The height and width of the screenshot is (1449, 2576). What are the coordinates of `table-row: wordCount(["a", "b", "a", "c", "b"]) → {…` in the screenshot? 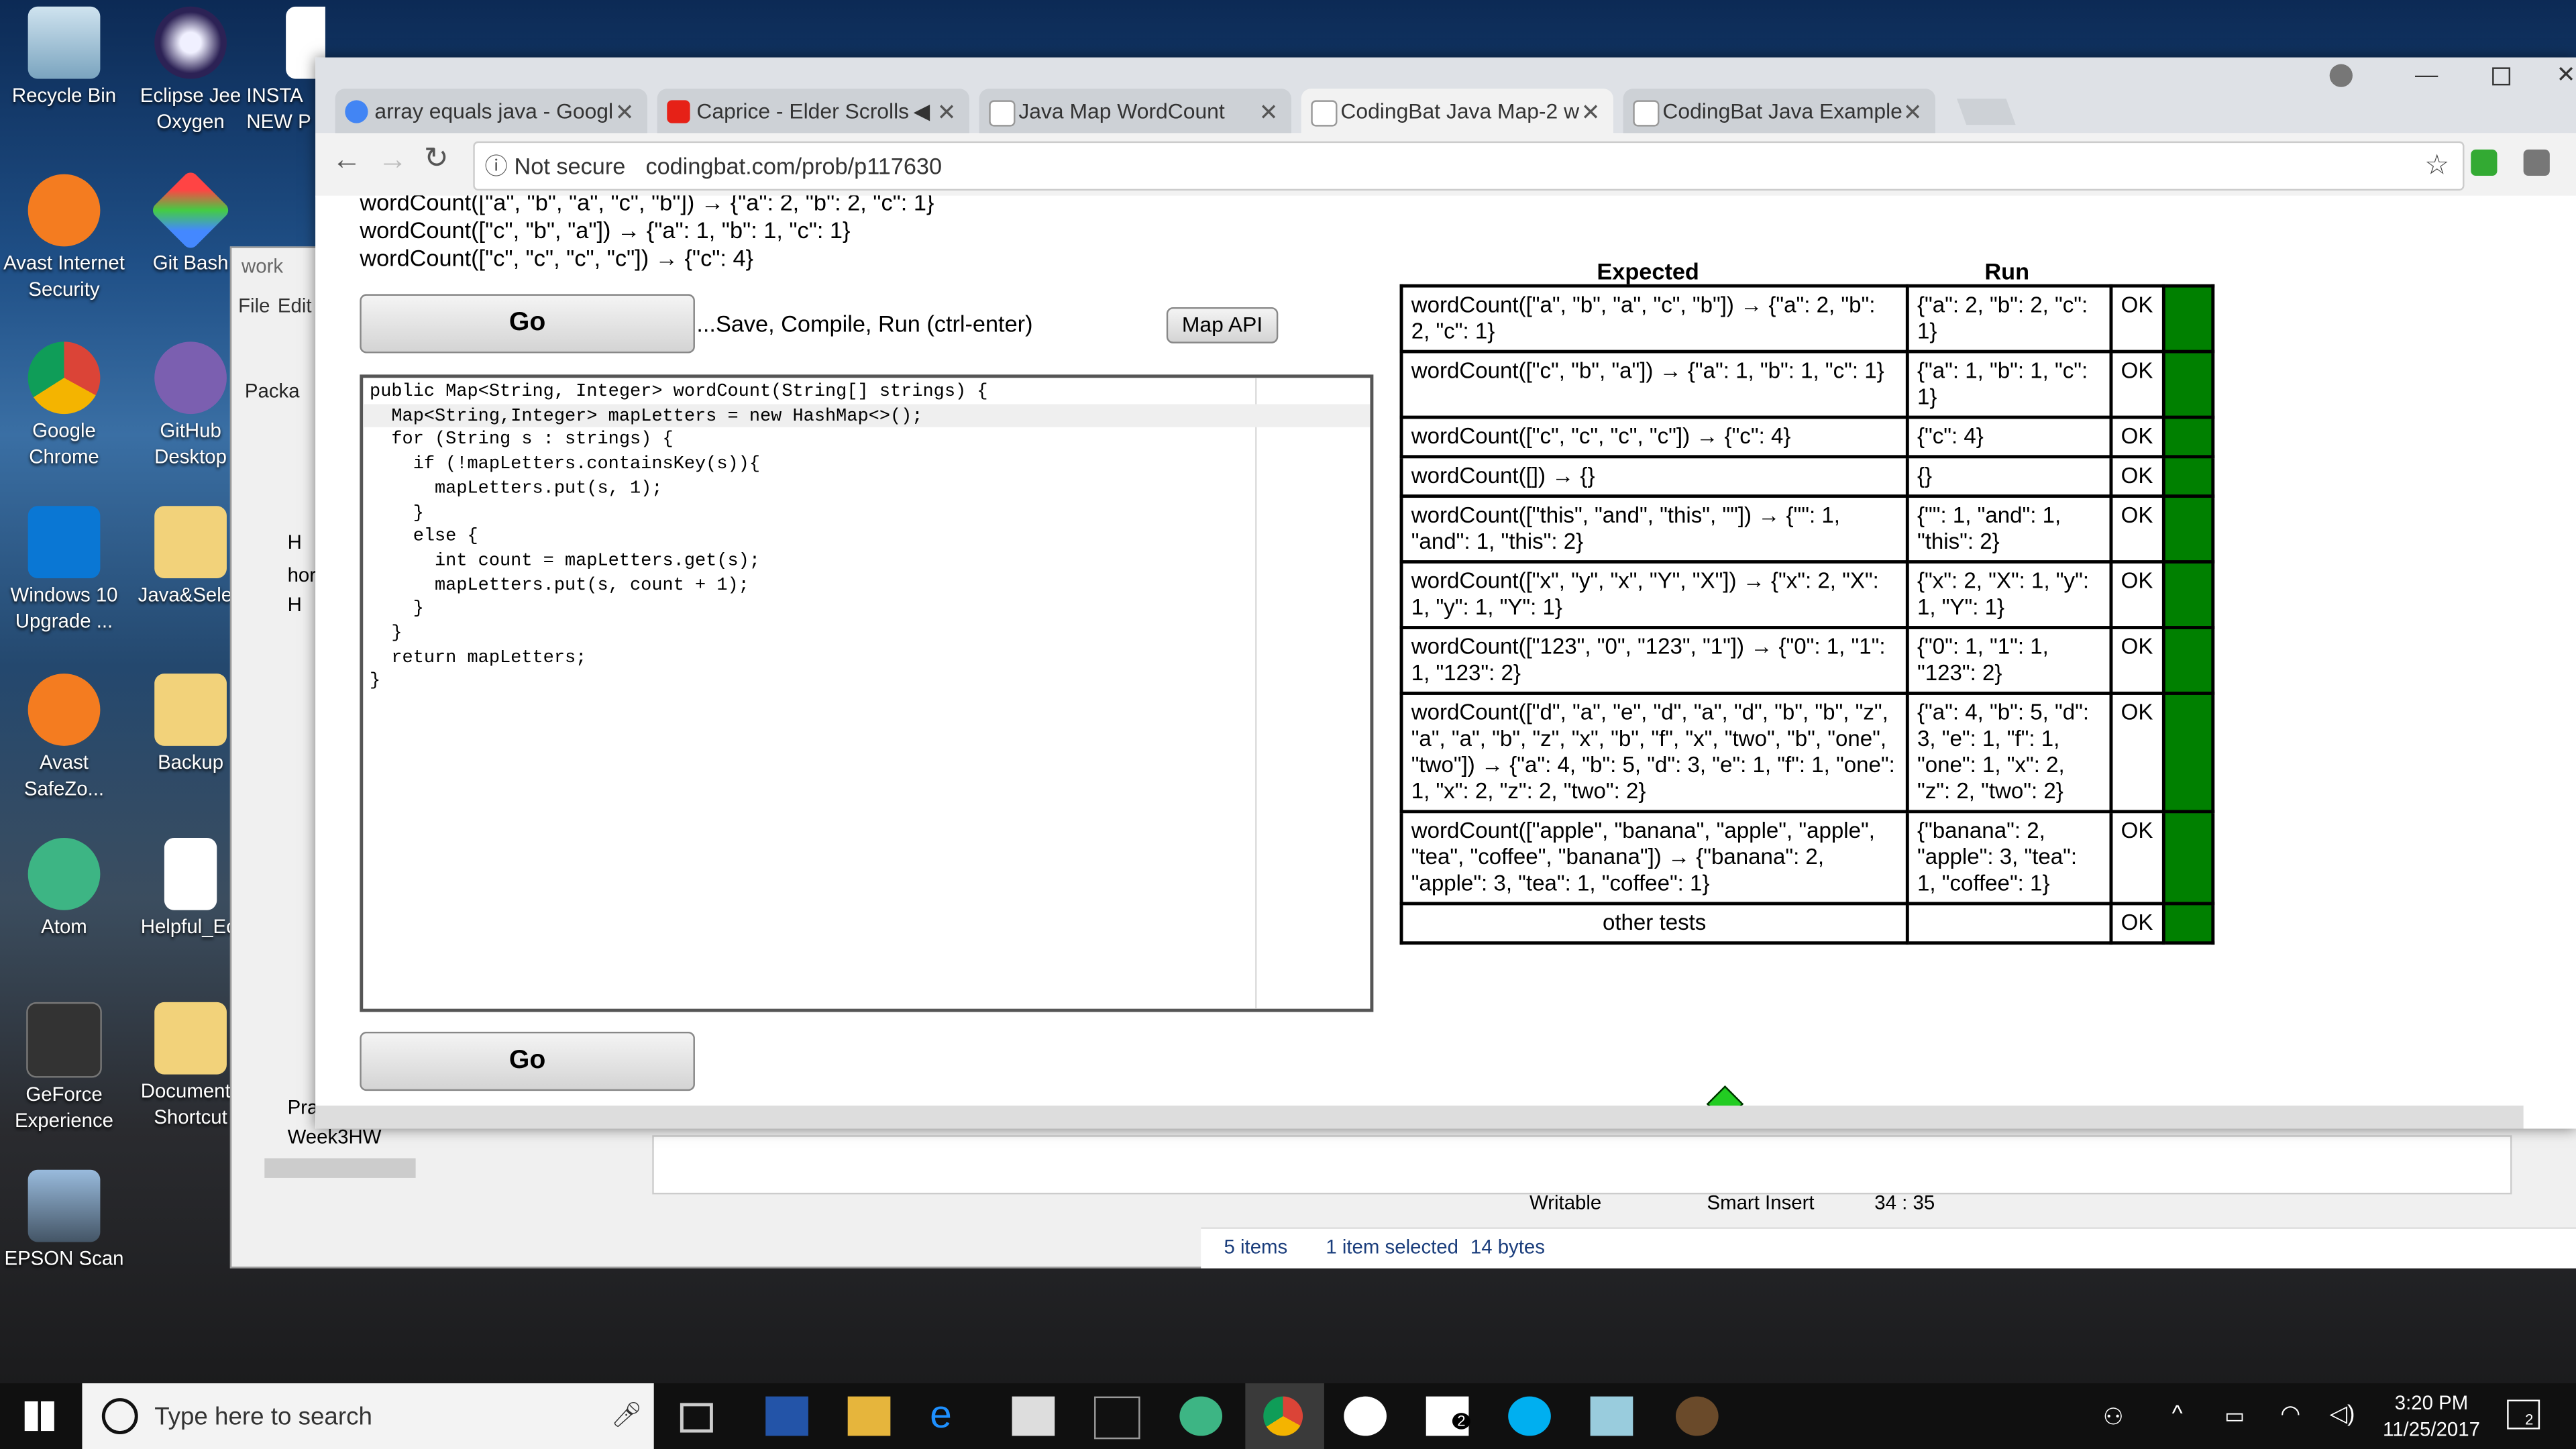 It's located at (1807, 319).